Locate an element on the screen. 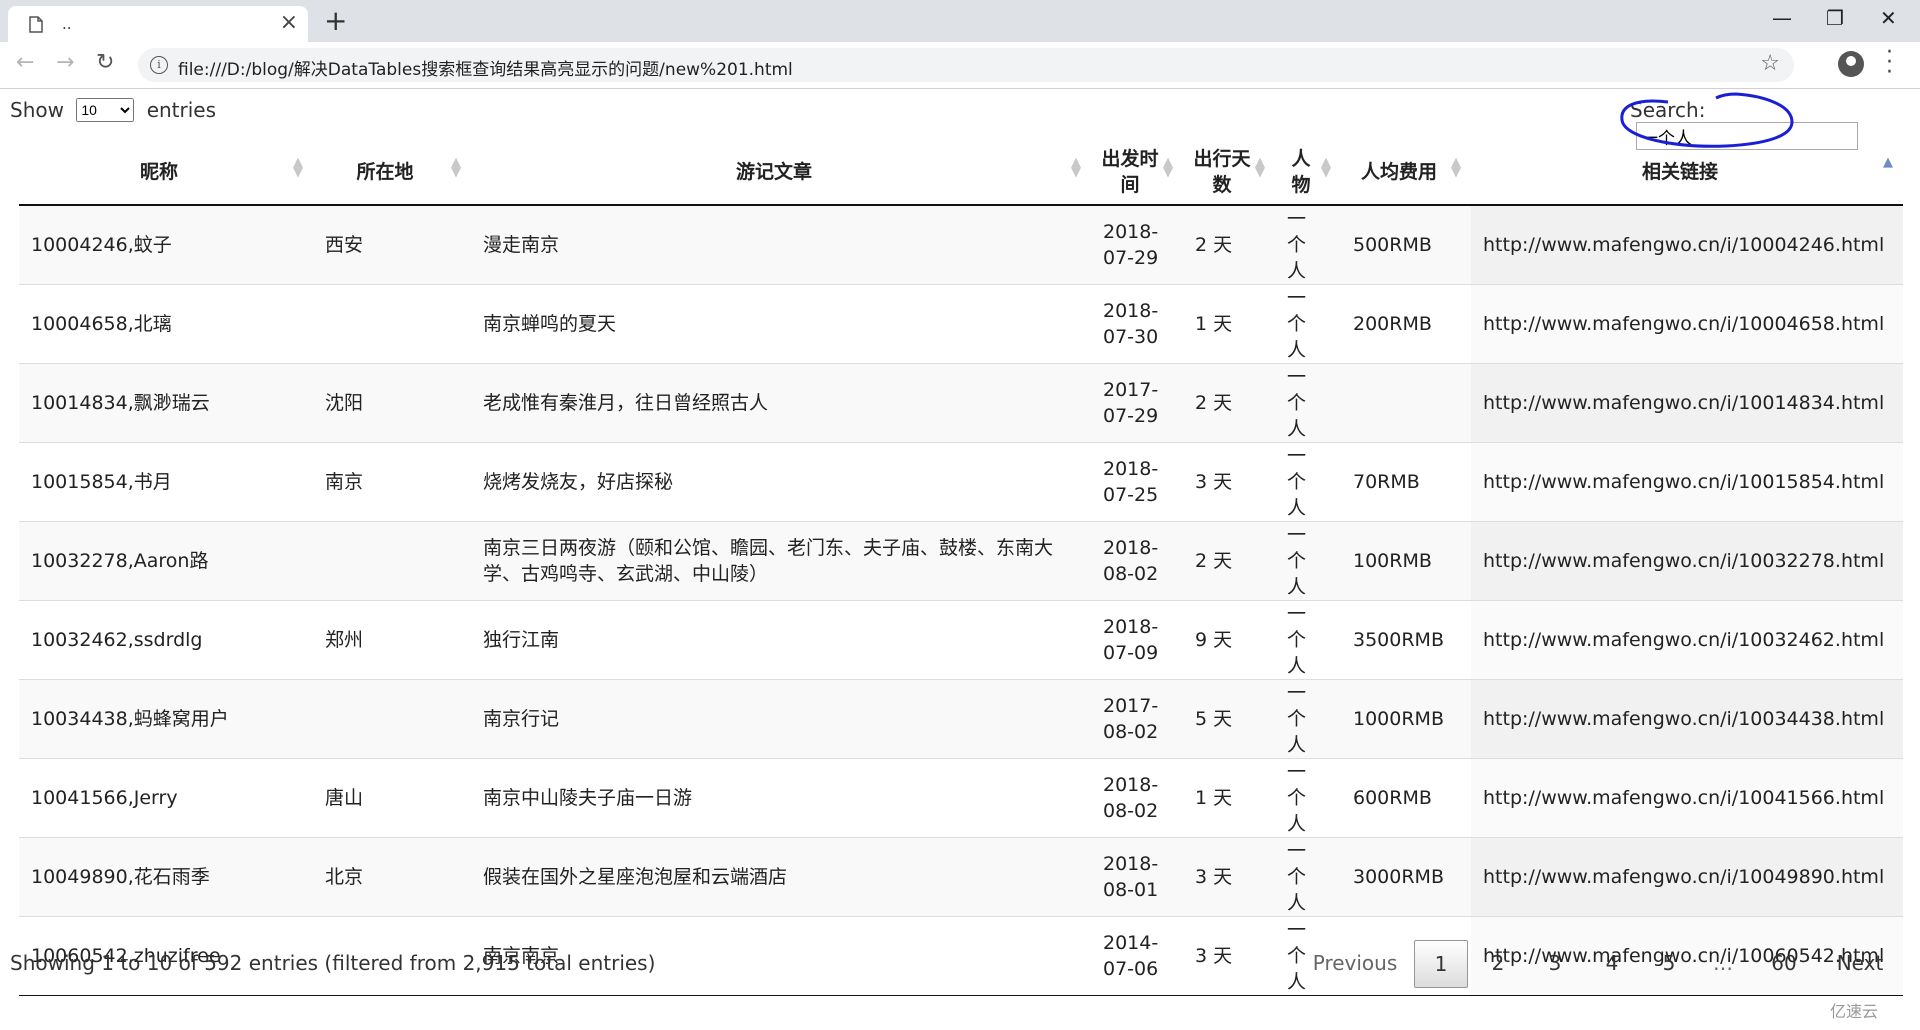 The height and width of the screenshot is (1030, 1920). page-button: 5 is located at coordinates (1669, 963).